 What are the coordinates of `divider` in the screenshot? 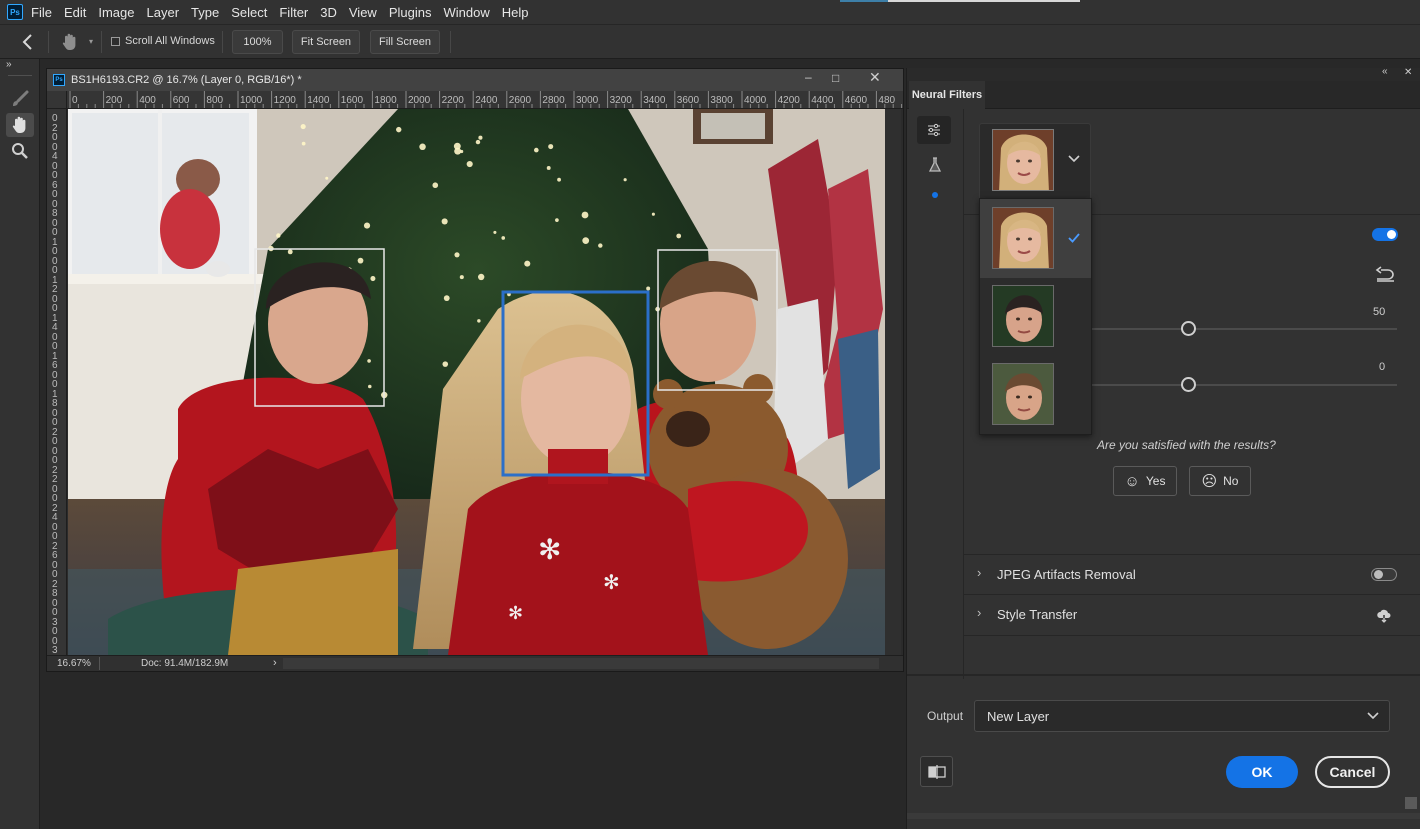 It's located at (1163, 675).